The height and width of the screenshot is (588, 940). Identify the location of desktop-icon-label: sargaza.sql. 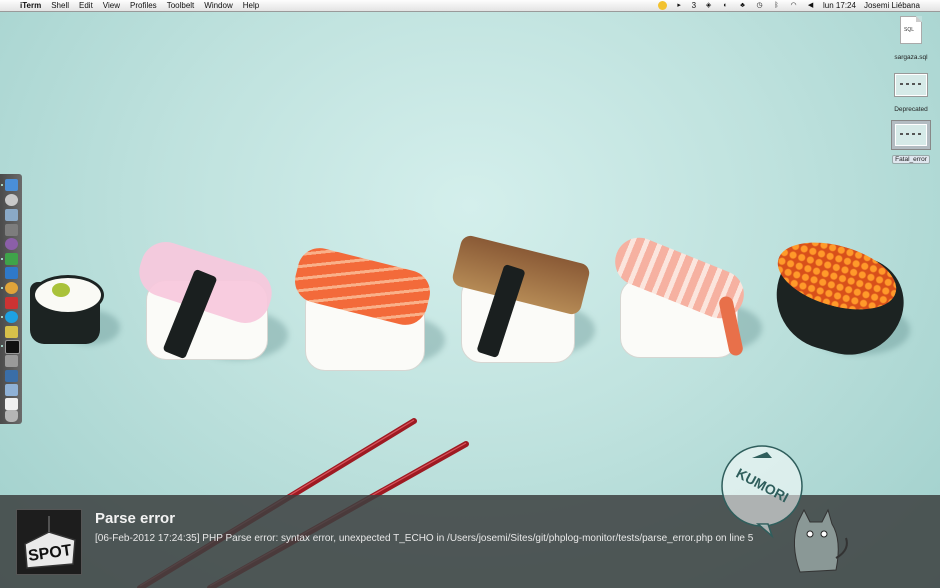
(911, 57).